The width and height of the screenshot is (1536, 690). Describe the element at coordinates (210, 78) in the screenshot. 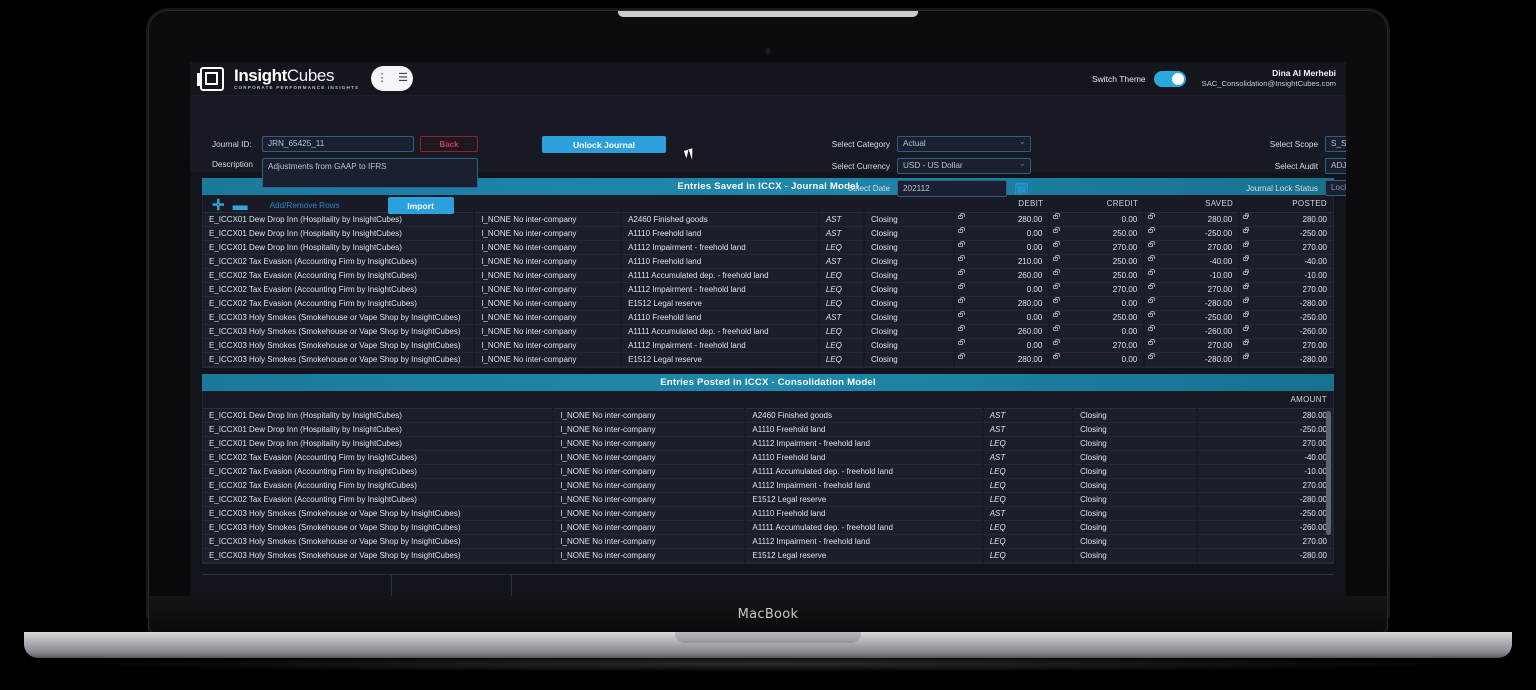

I see `insightcubes-logo-icon` at that location.